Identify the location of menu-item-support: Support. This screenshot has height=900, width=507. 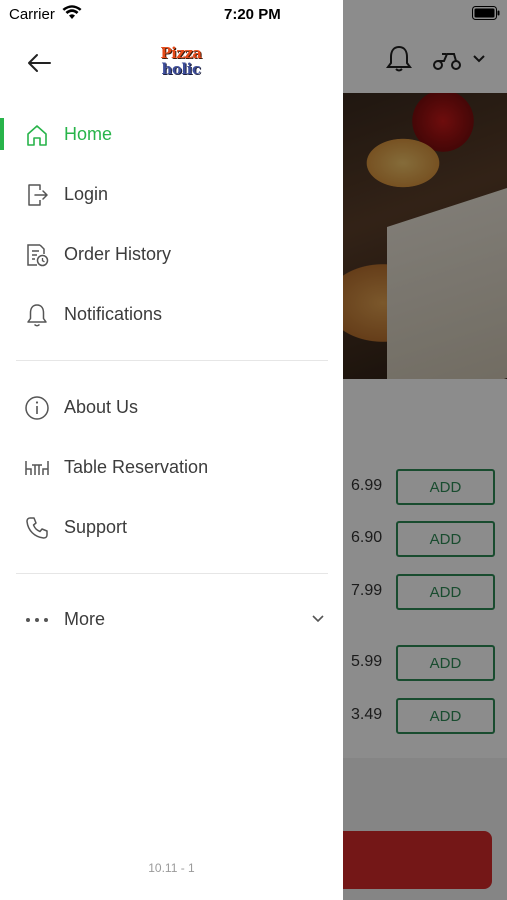
(171, 527).